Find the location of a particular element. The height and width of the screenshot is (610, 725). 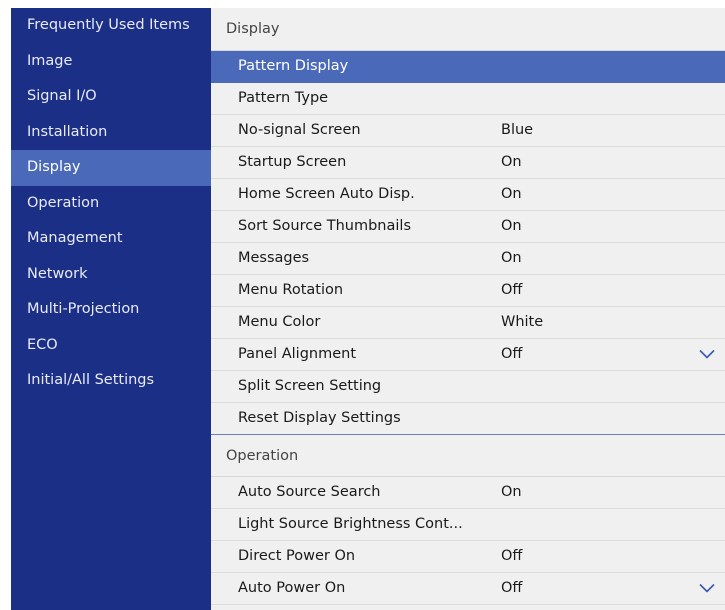

setting-row-direct-power-on: Direct Power On Off is located at coordinates (468, 557).